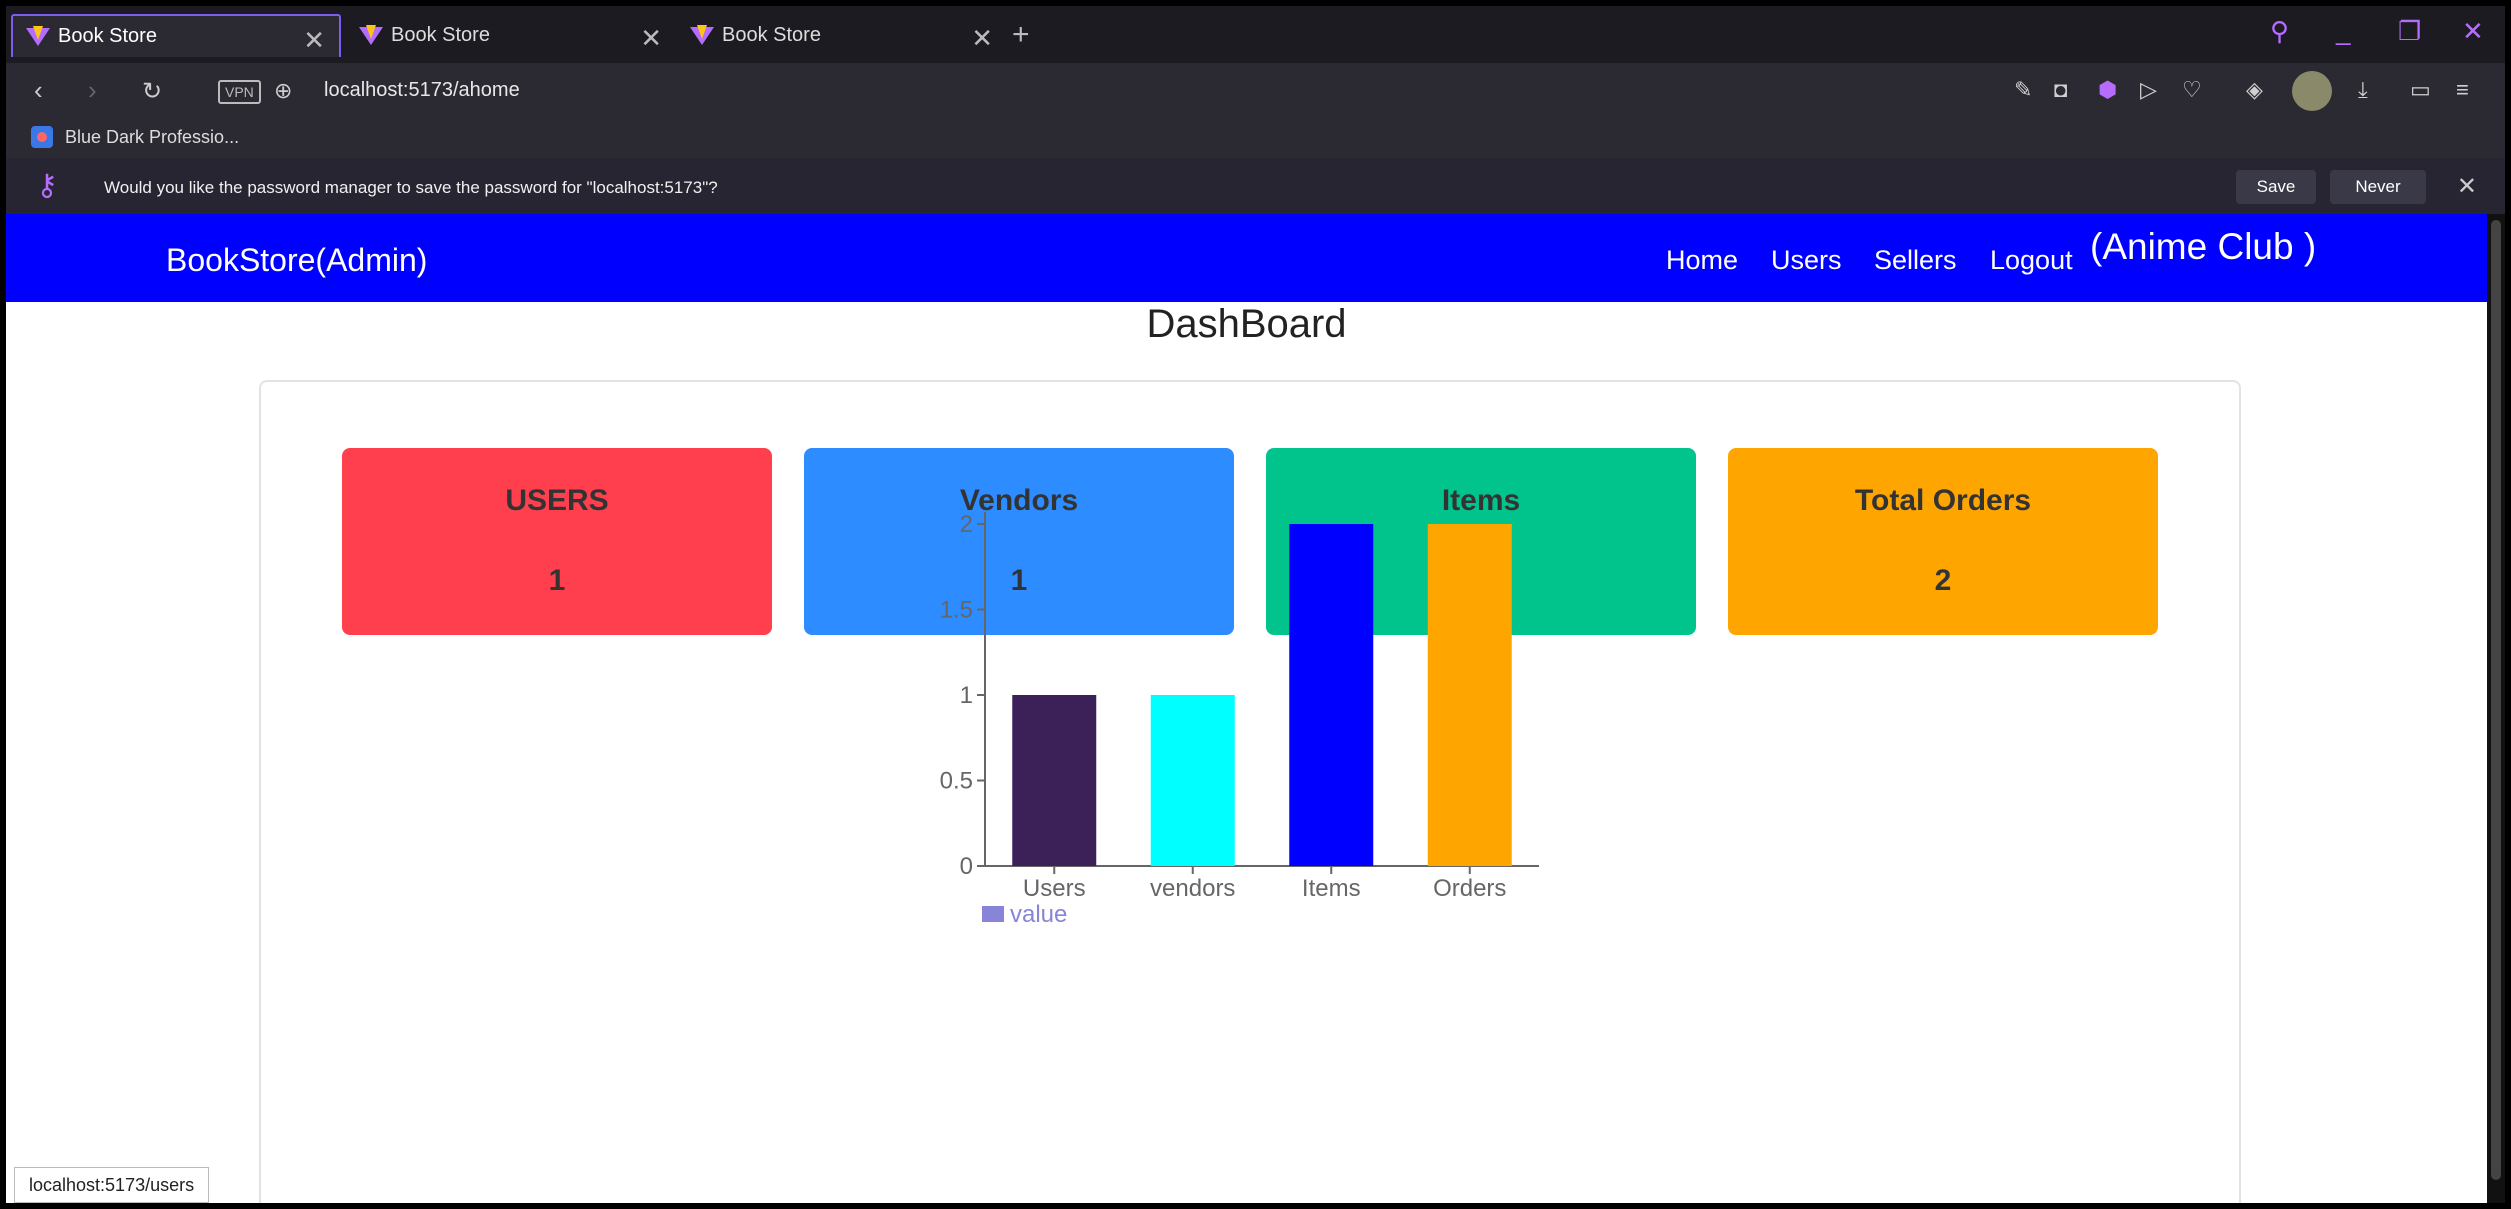 The height and width of the screenshot is (1209, 2511). What do you see at coordinates (1054, 888) in the screenshot?
I see `x-tick-label: Users` at bounding box center [1054, 888].